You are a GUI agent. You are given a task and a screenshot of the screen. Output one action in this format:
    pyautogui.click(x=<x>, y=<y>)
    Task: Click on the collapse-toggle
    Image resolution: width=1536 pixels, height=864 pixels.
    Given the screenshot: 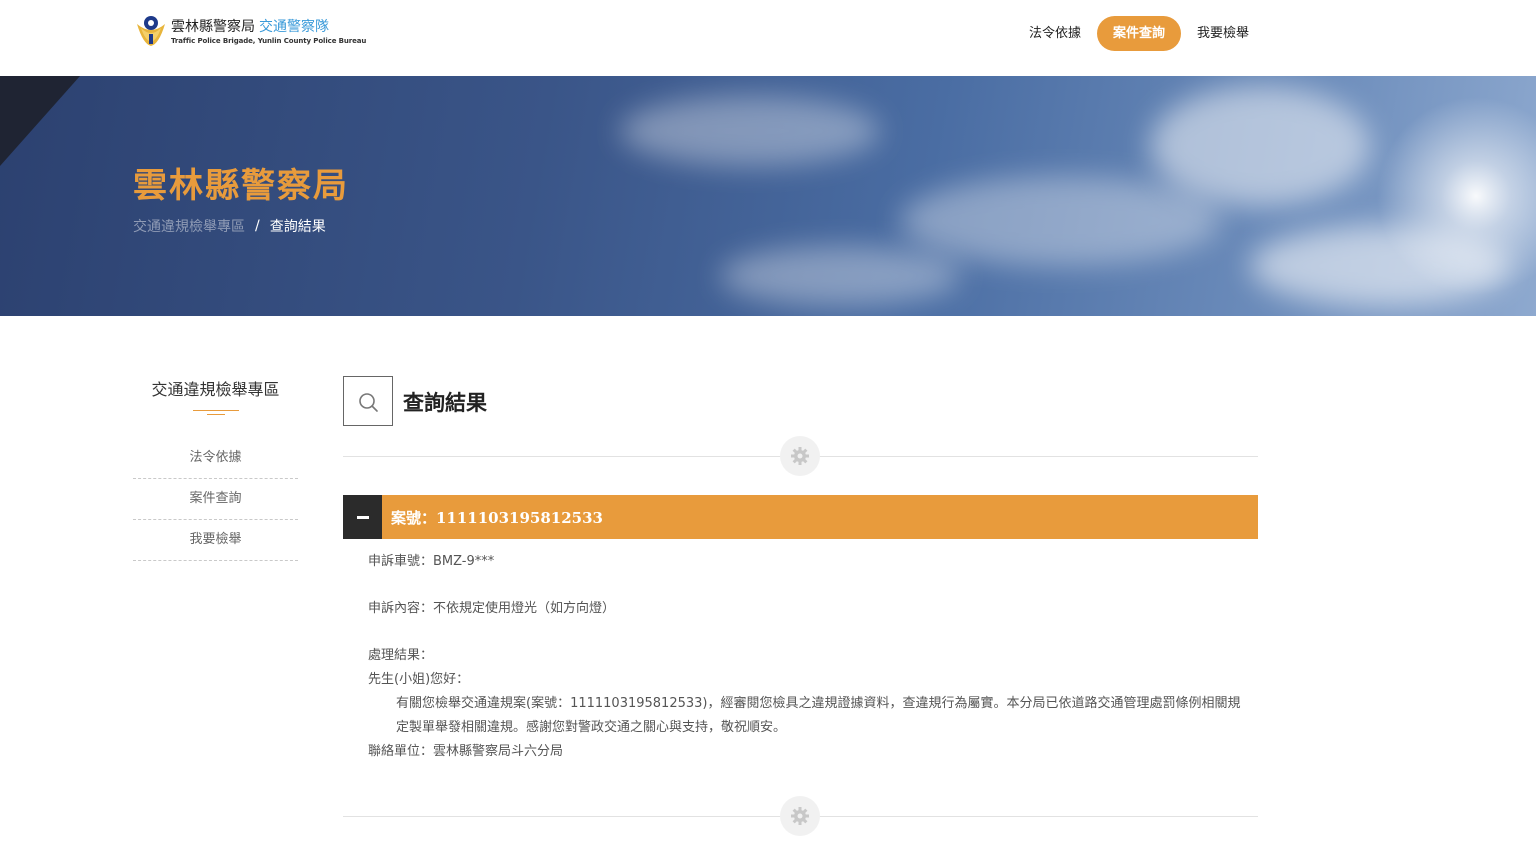 What is the action you would take?
    pyautogui.click(x=362, y=517)
    